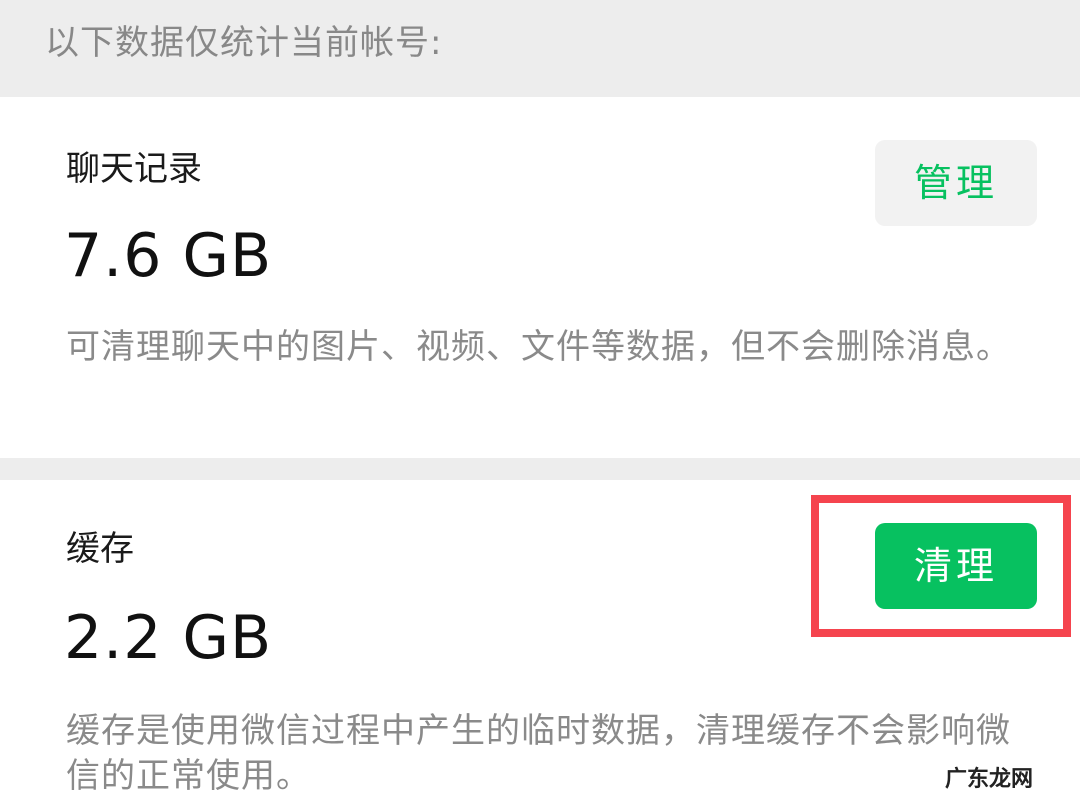  Describe the element at coordinates (168, 638) in the screenshot. I see `cache-size: 2.2 GB` at that location.